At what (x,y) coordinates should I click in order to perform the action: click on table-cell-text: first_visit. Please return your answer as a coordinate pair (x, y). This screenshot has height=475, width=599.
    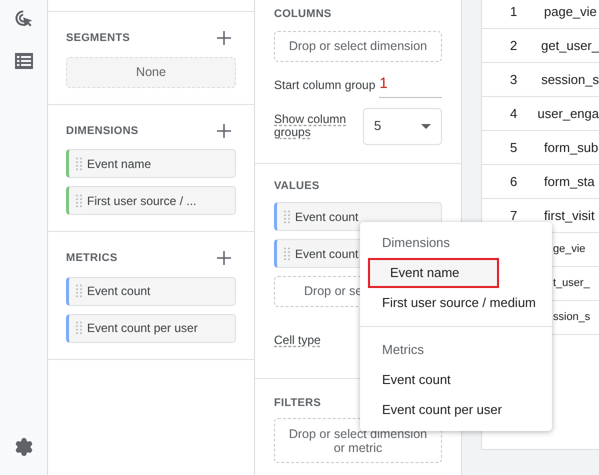
    Looking at the image, I should click on (569, 215).